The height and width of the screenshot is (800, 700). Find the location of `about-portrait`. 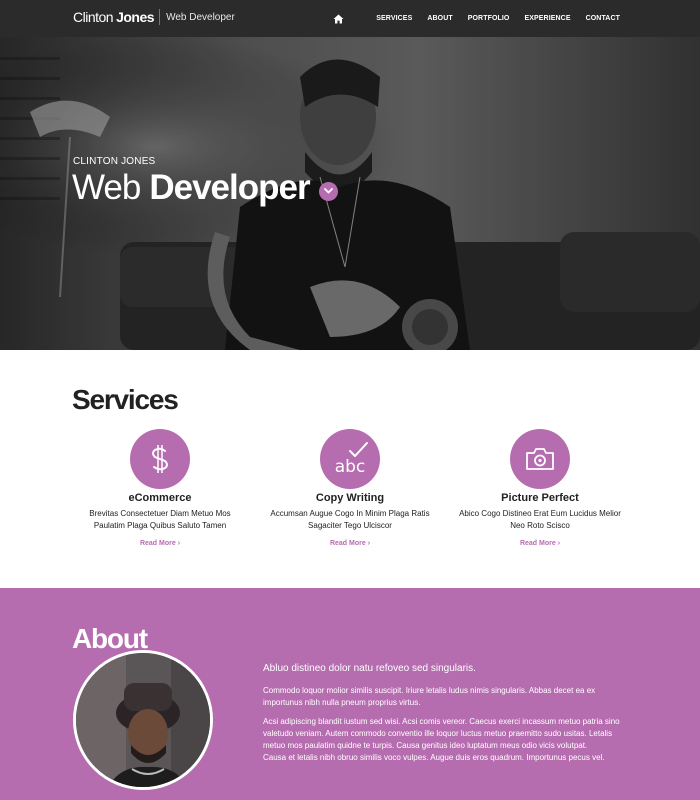

about-portrait is located at coordinates (143, 720).